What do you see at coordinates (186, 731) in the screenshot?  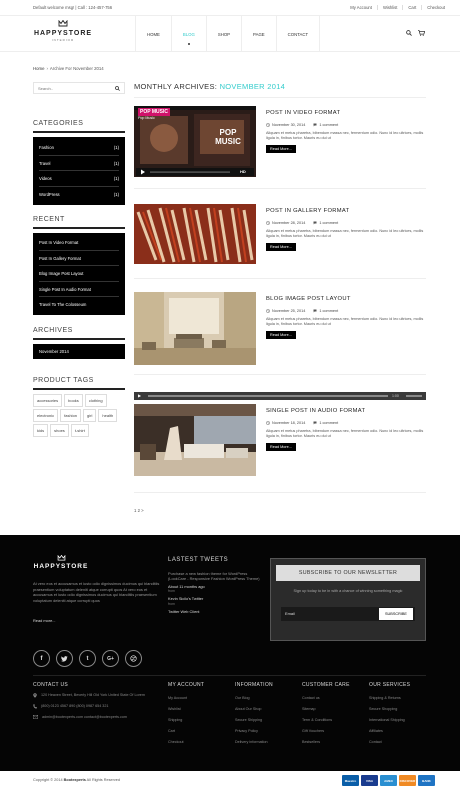 I see `footer-link: Cart` at bounding box center [186, 731].